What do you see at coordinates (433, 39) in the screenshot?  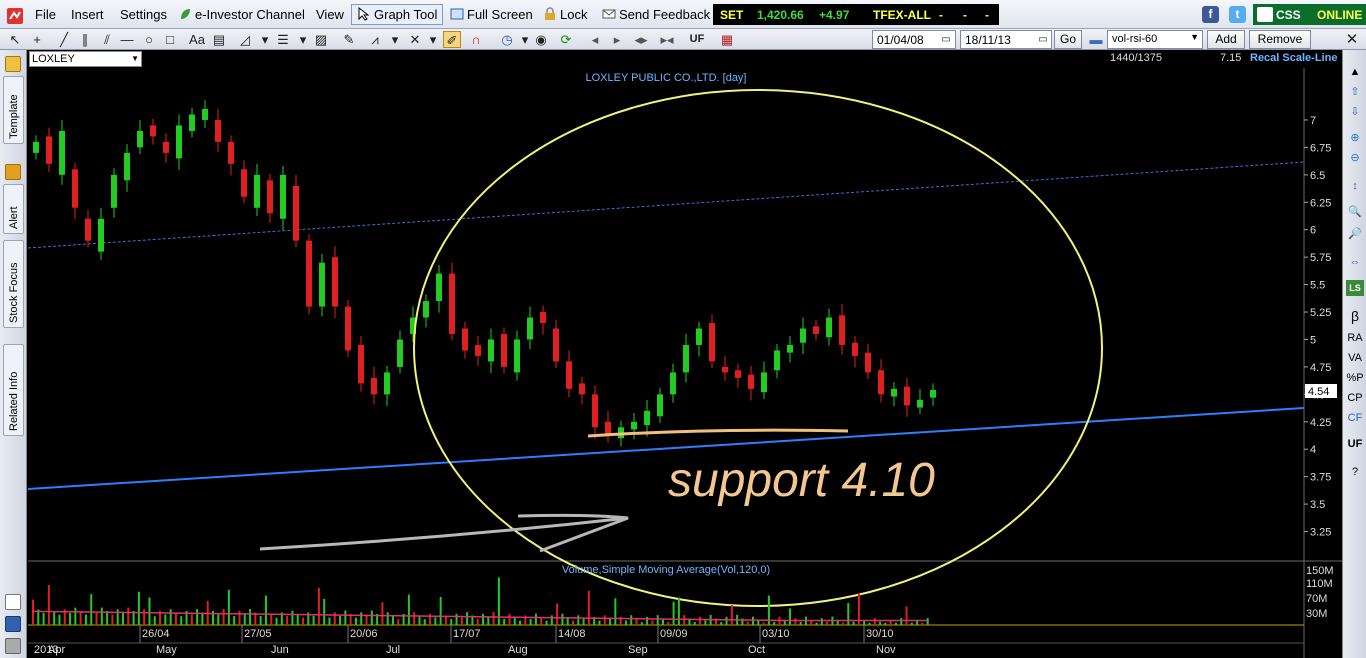 I see `delete-dropdown-icon: ▾` at bounding box center [433, 39].